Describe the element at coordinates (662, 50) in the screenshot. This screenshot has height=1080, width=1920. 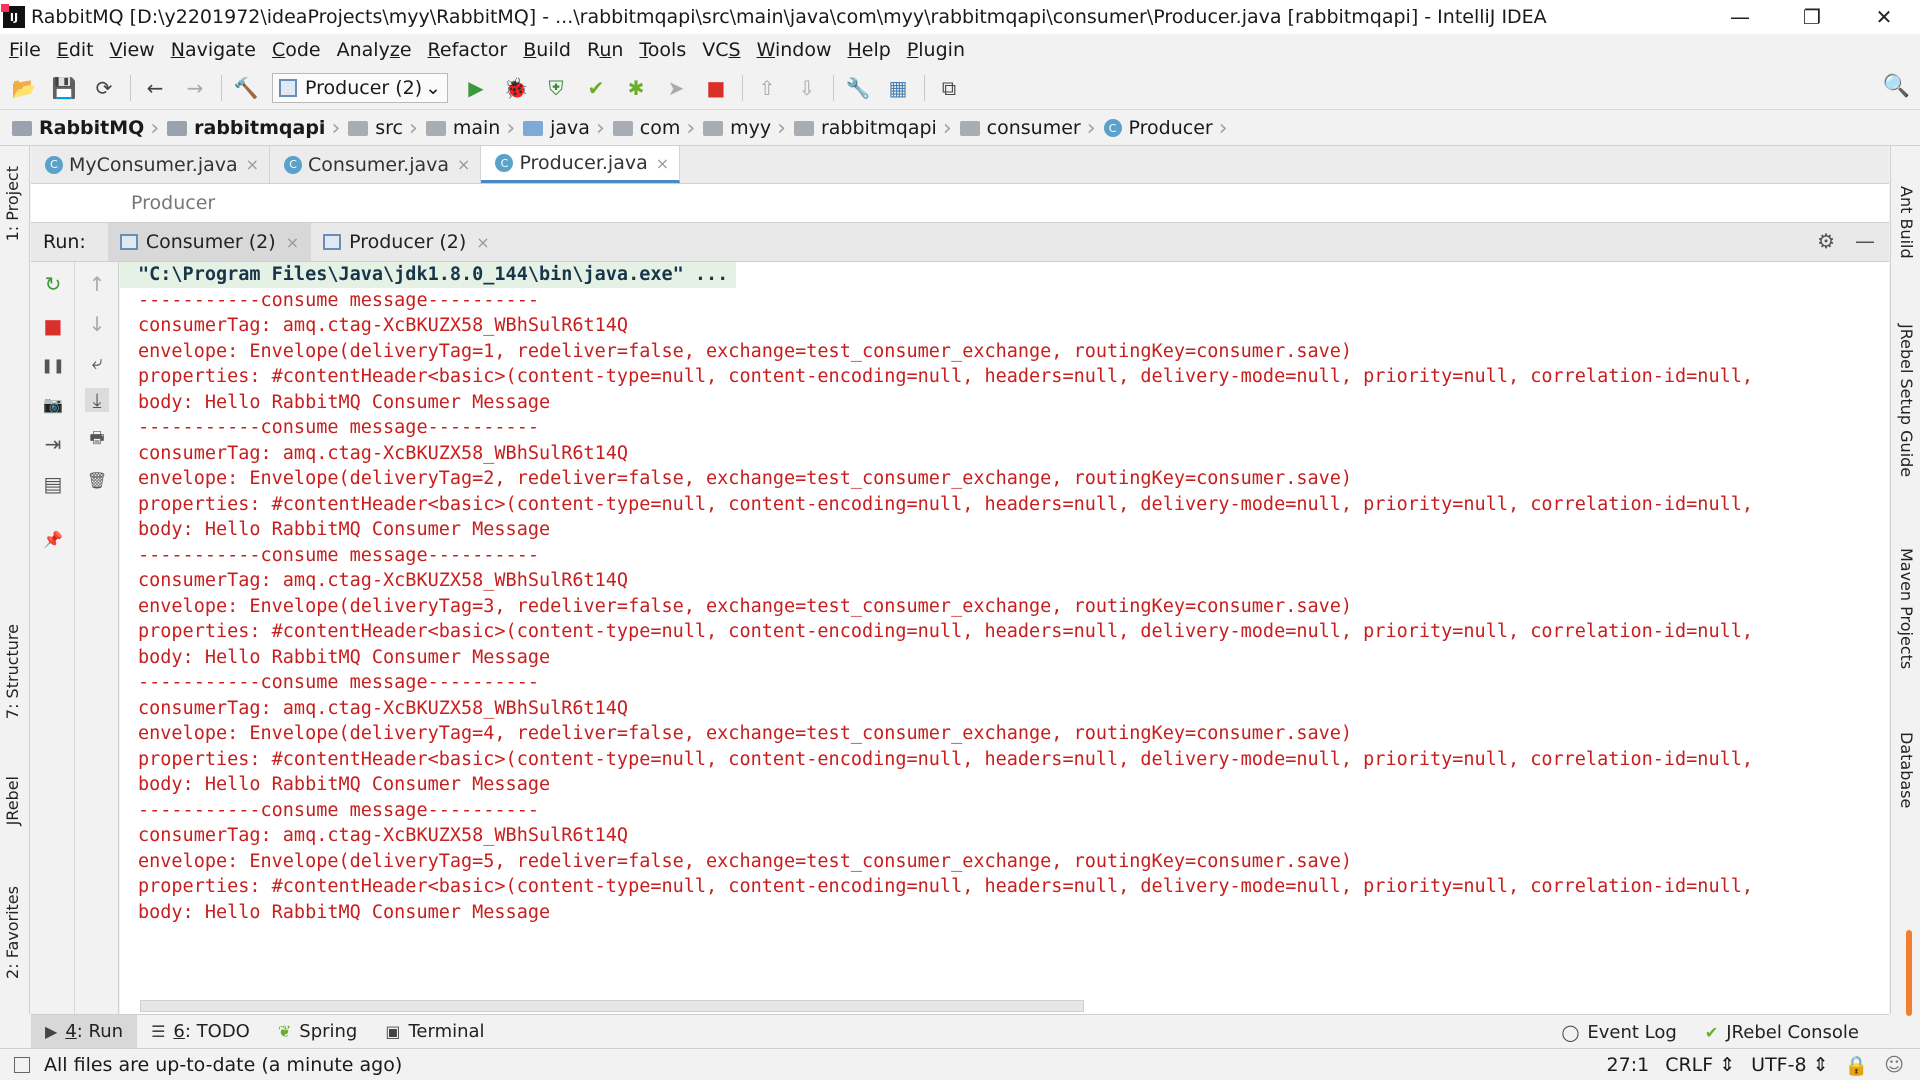
I see `menu-tools: Tools` at that location.